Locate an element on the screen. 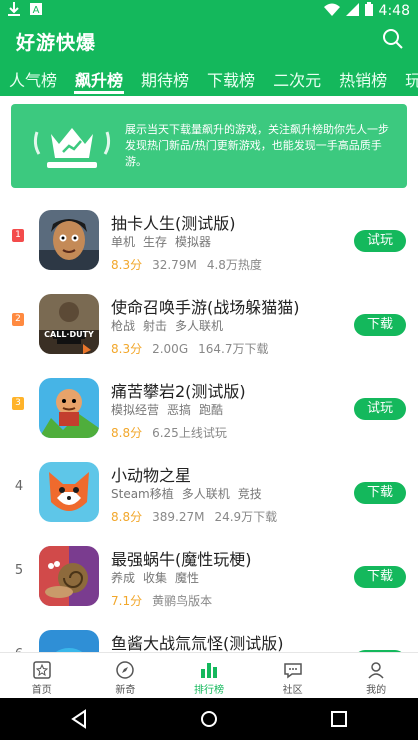  list-item: 5 最强蜗牛(魔性玩梗) 养成 收集 魔性 7.1分 黄鹂鸟版本 下载 is located at coordinates (209, 574).